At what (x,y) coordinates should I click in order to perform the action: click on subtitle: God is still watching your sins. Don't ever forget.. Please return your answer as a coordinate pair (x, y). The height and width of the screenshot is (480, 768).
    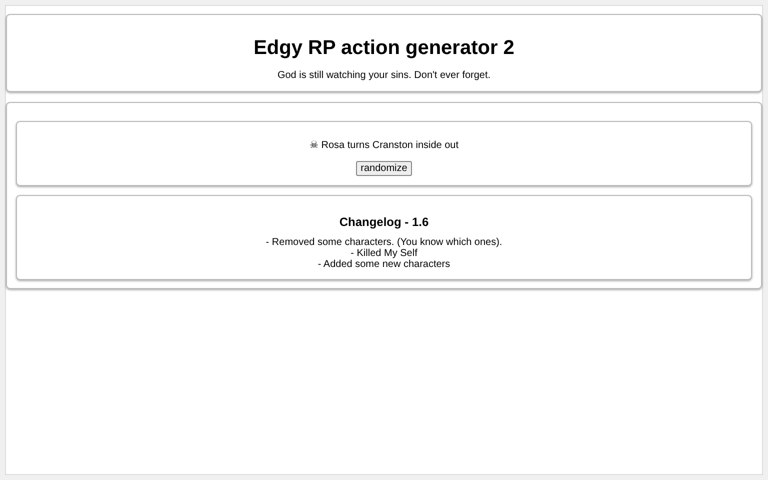
    Looking at the image, I should click on (384, 75).